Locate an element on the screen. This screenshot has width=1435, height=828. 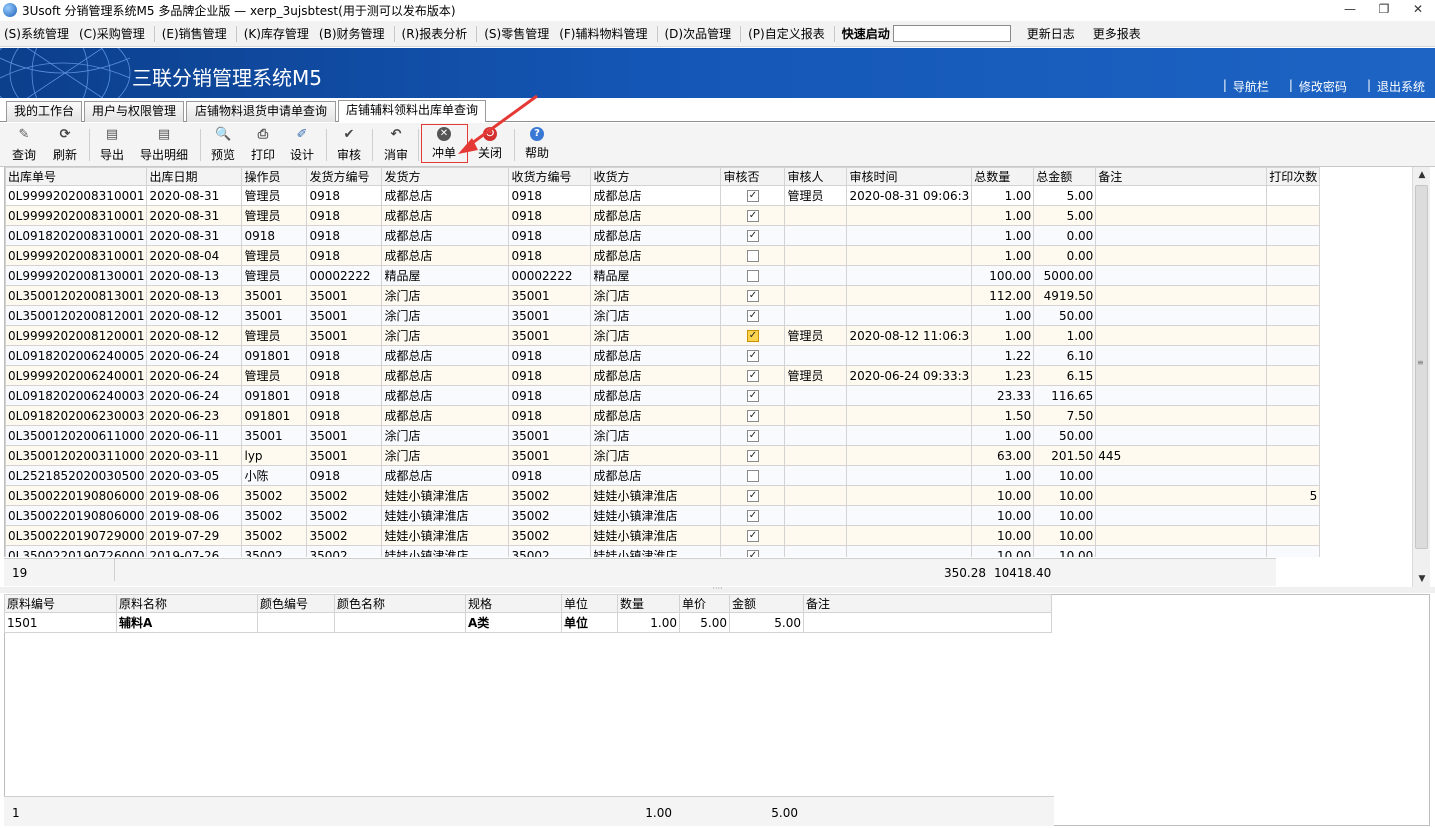
menu-finance: (B)财务管理 is located at coordinates (352, 34).